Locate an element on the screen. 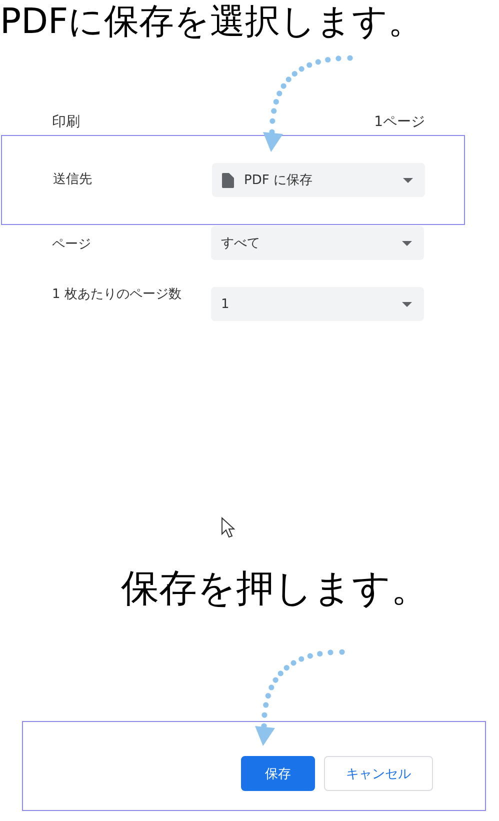 Image resolution: width=499 pixels, height=821 pixels. dropdown-select: すべて is located at coordinates (317, 243).